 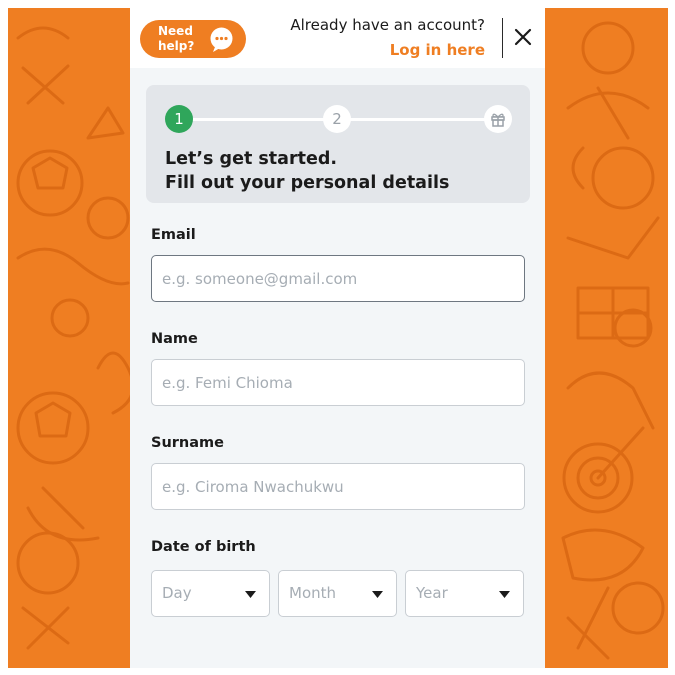 I want to click on need-help-button: Need help?, so click(x=193, y=39).